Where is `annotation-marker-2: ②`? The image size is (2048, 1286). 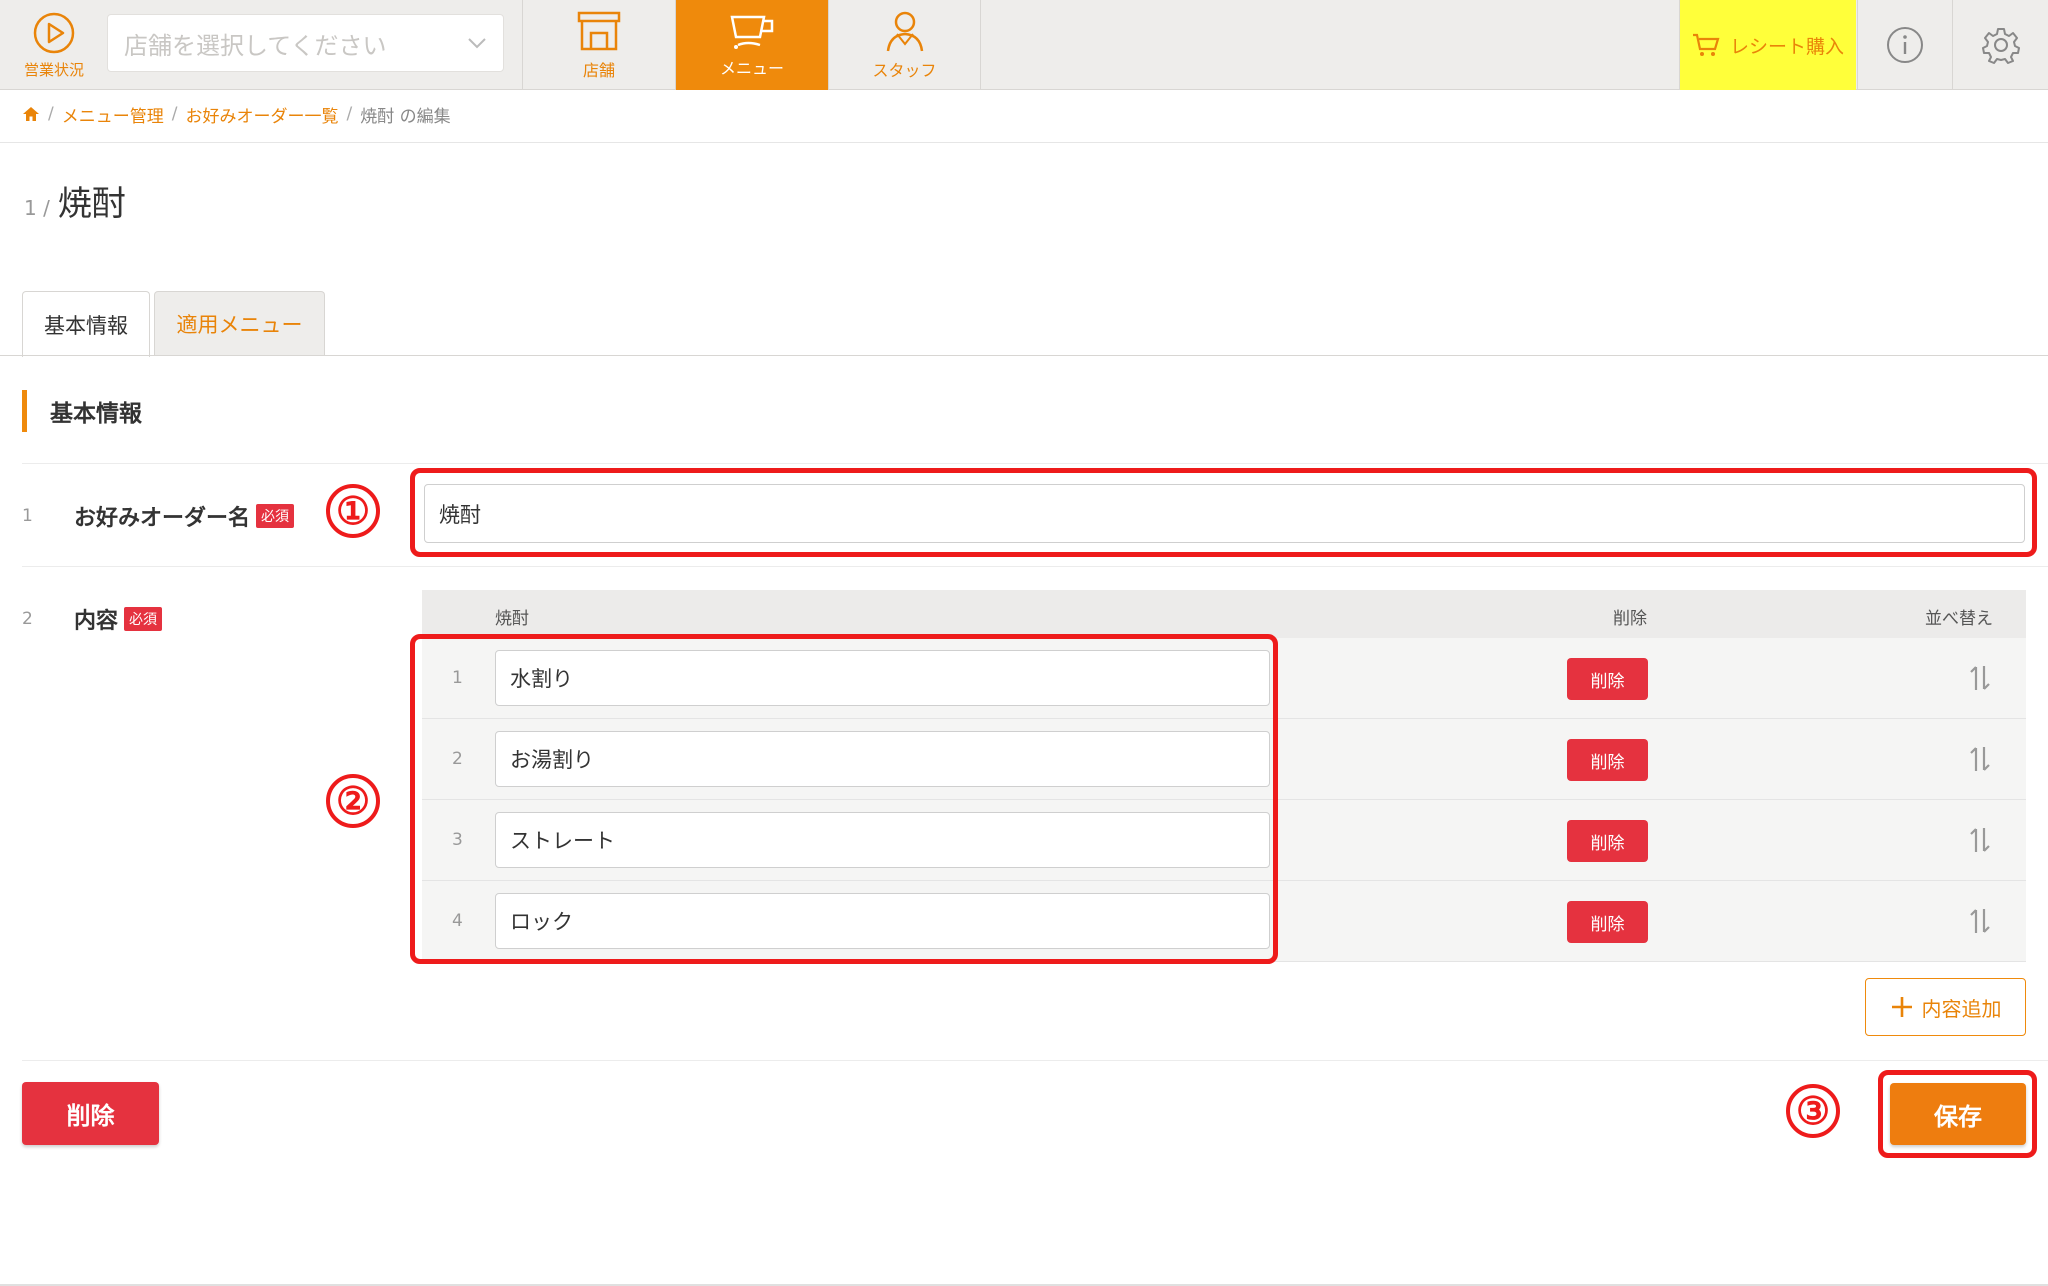
annotation-marker-2: ② is located at coordinates (353, 801).